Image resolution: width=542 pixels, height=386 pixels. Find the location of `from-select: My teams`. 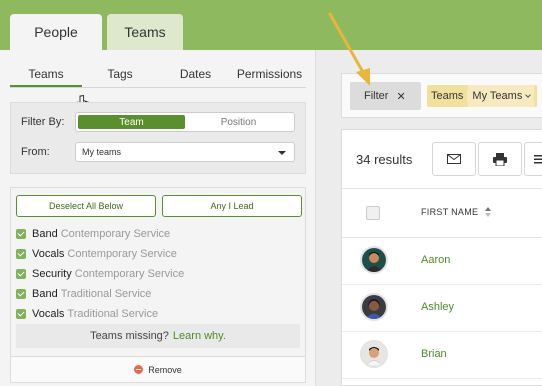

from-select: My teams is located at coordinates (185, 152).